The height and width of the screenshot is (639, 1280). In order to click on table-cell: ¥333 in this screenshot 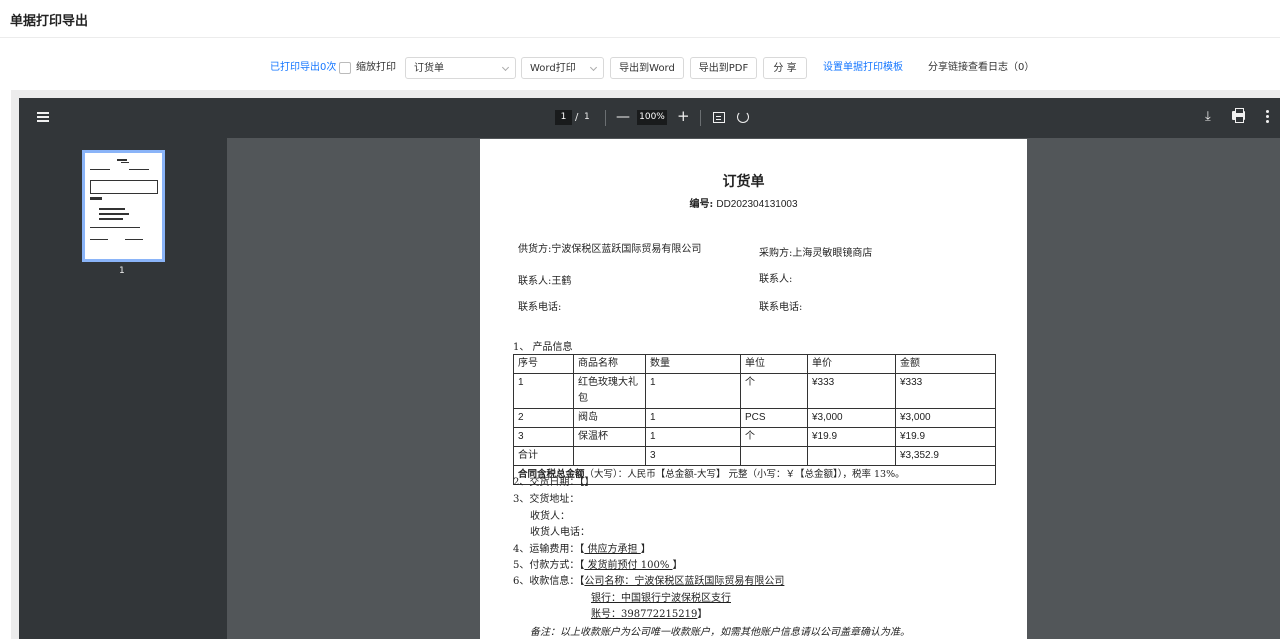, I will do `click(851, 391)`.